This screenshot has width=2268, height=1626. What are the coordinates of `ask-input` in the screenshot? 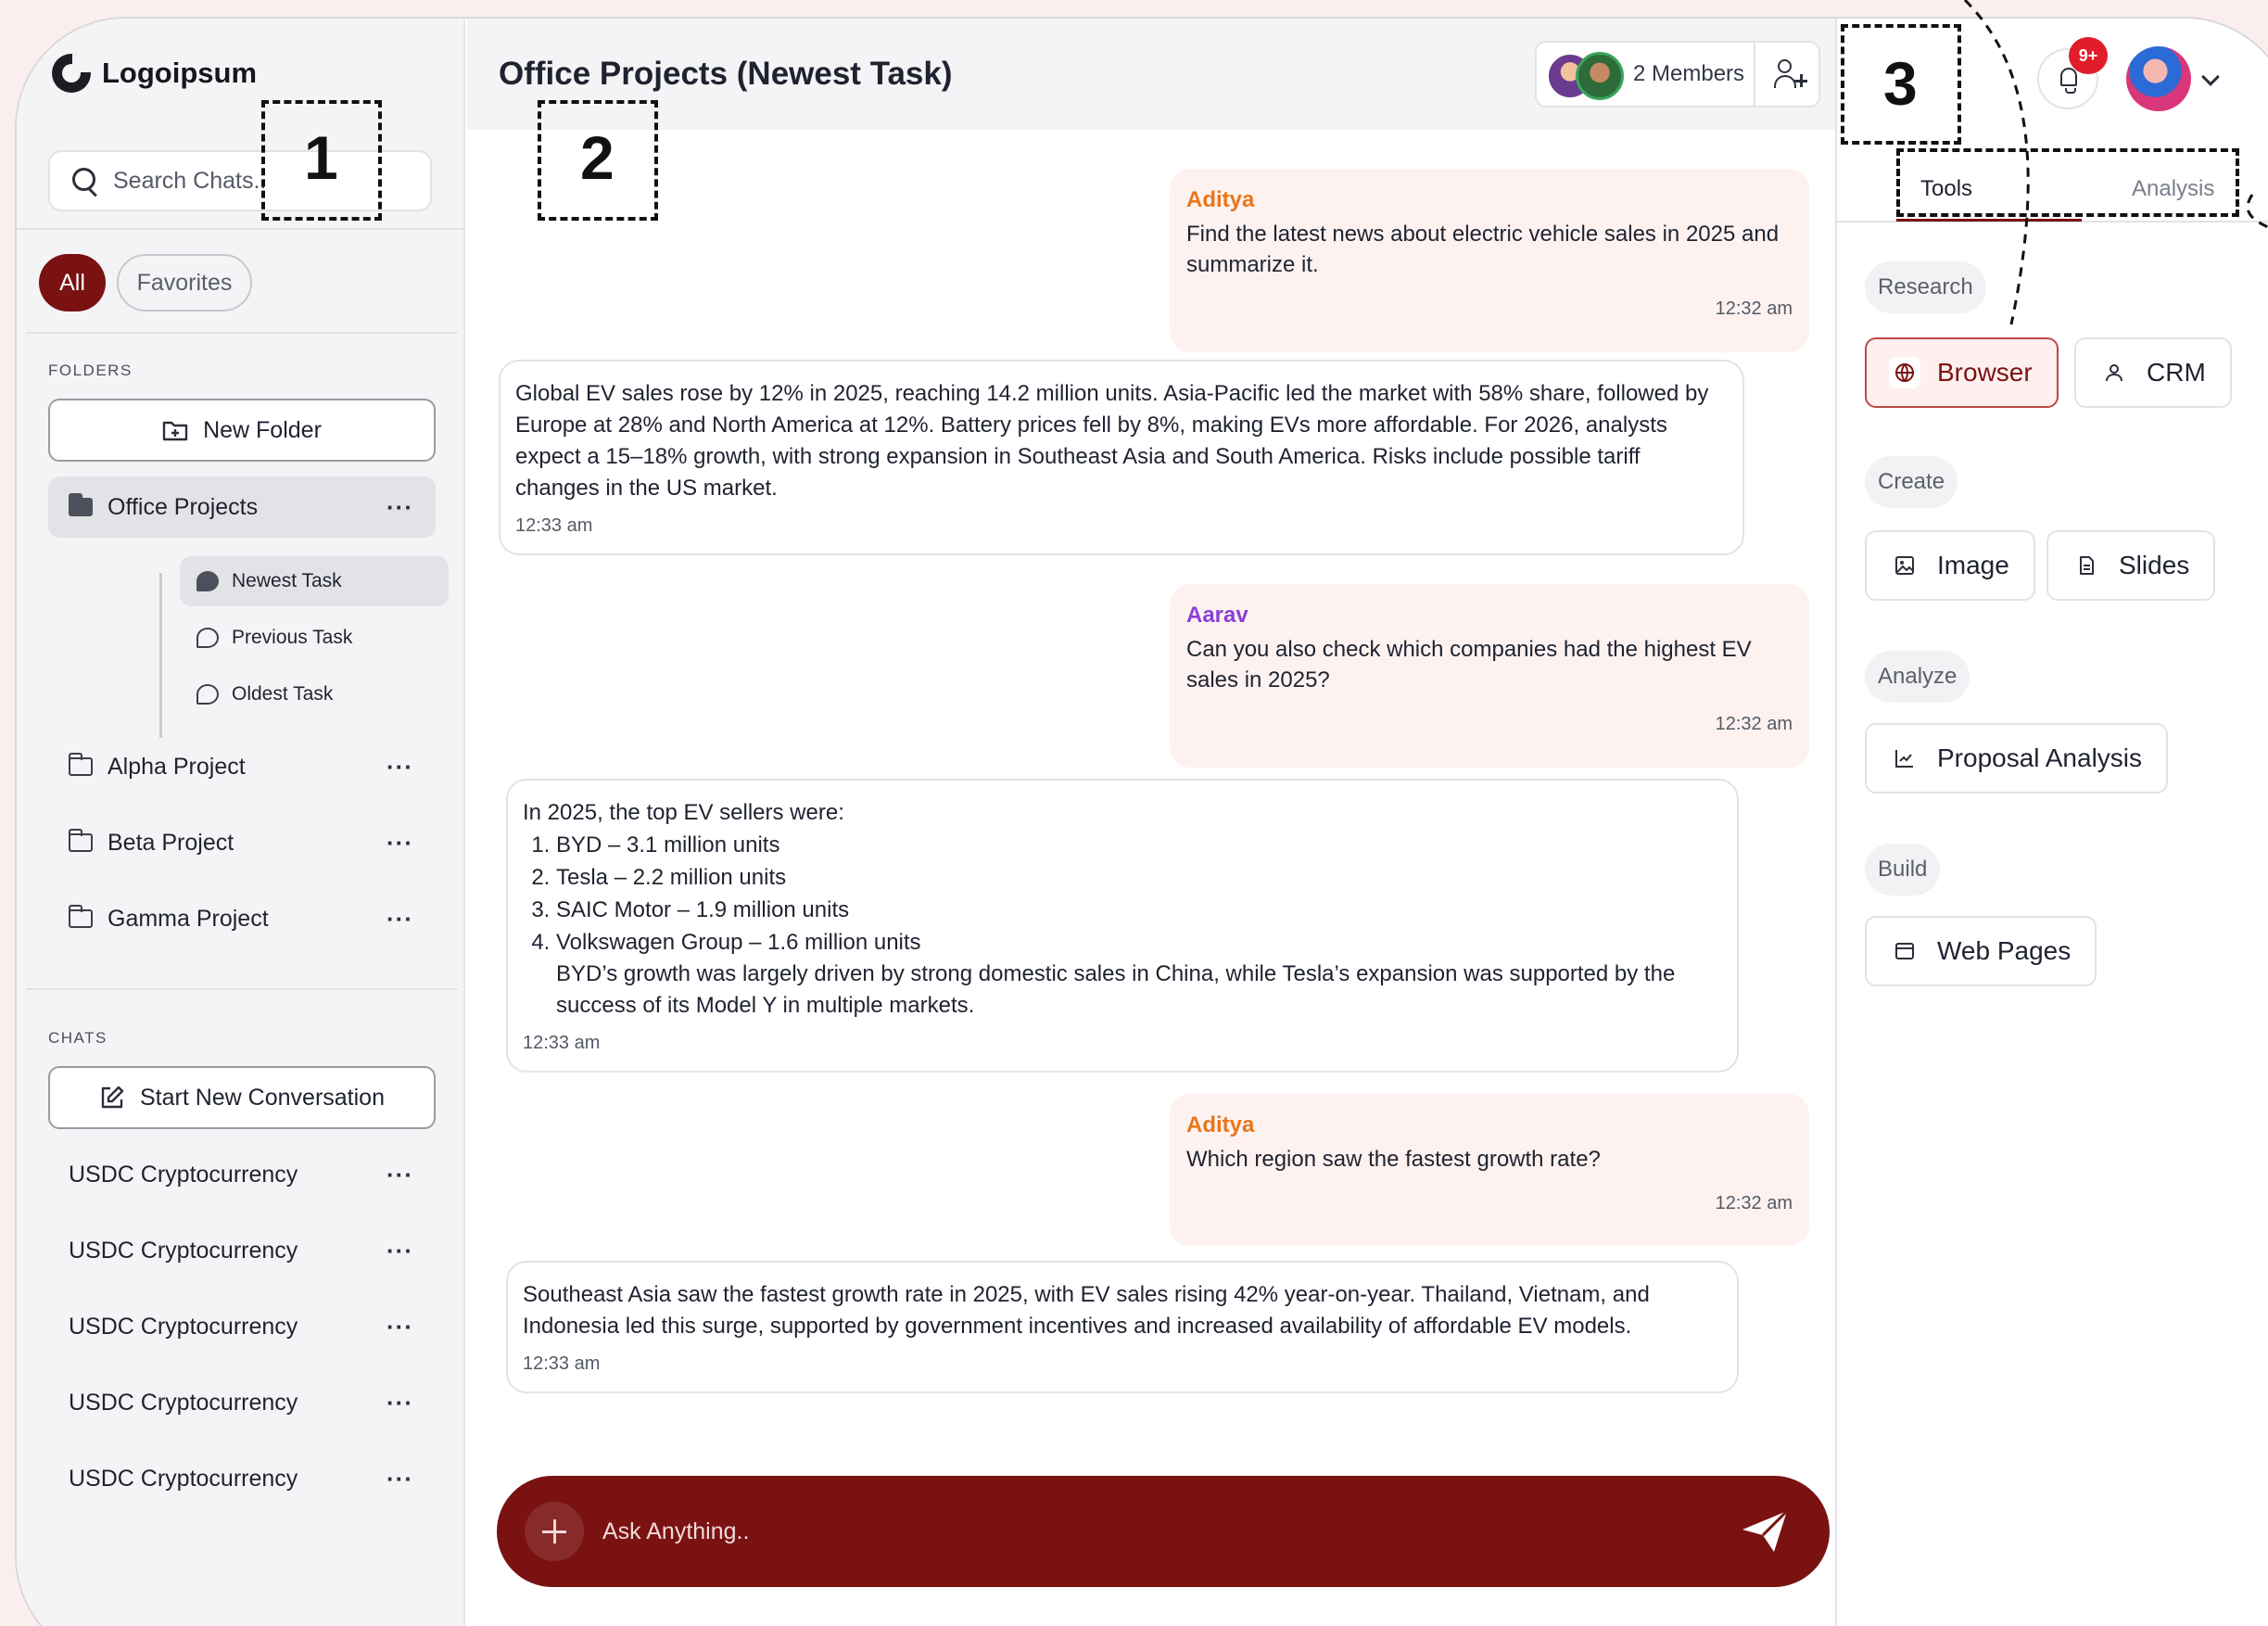 It's located at (1169, 1531).